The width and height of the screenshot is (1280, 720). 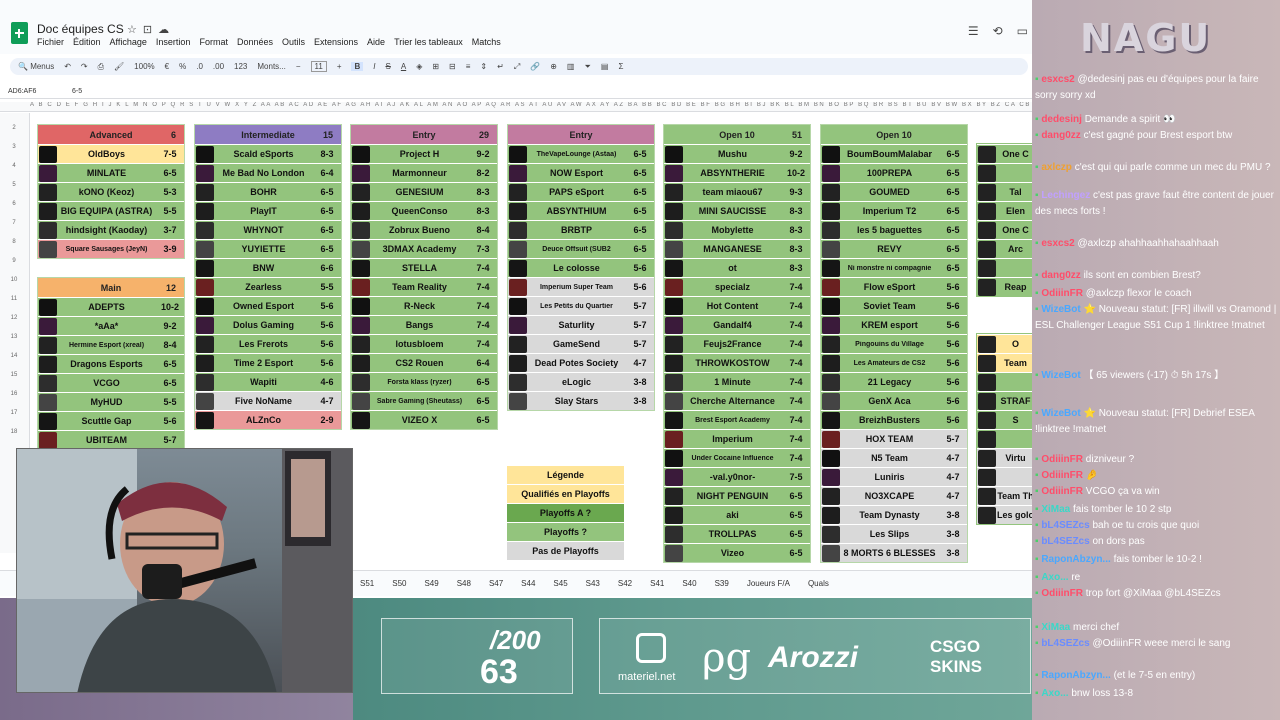 I want to click on team-row: OldBoys 7-5, so click(x=111, y=153).